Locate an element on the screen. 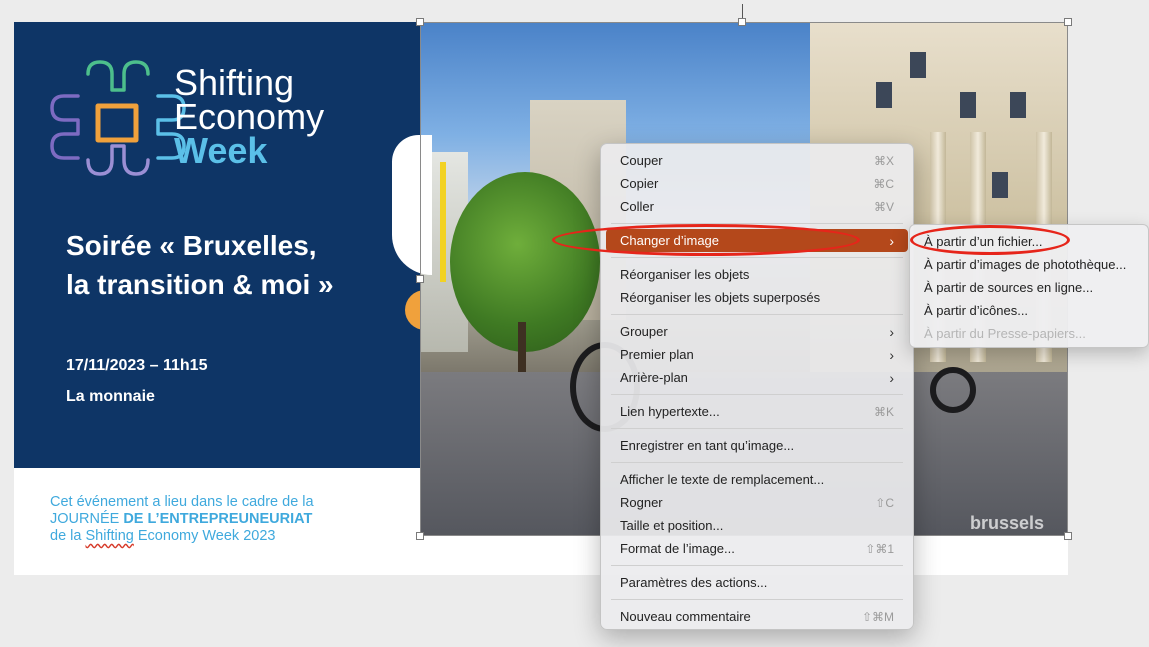 The height and width of the screenshot is (647, 1149). menu-item-cut: Couper ⌘X is located at coordinates (757, 160).